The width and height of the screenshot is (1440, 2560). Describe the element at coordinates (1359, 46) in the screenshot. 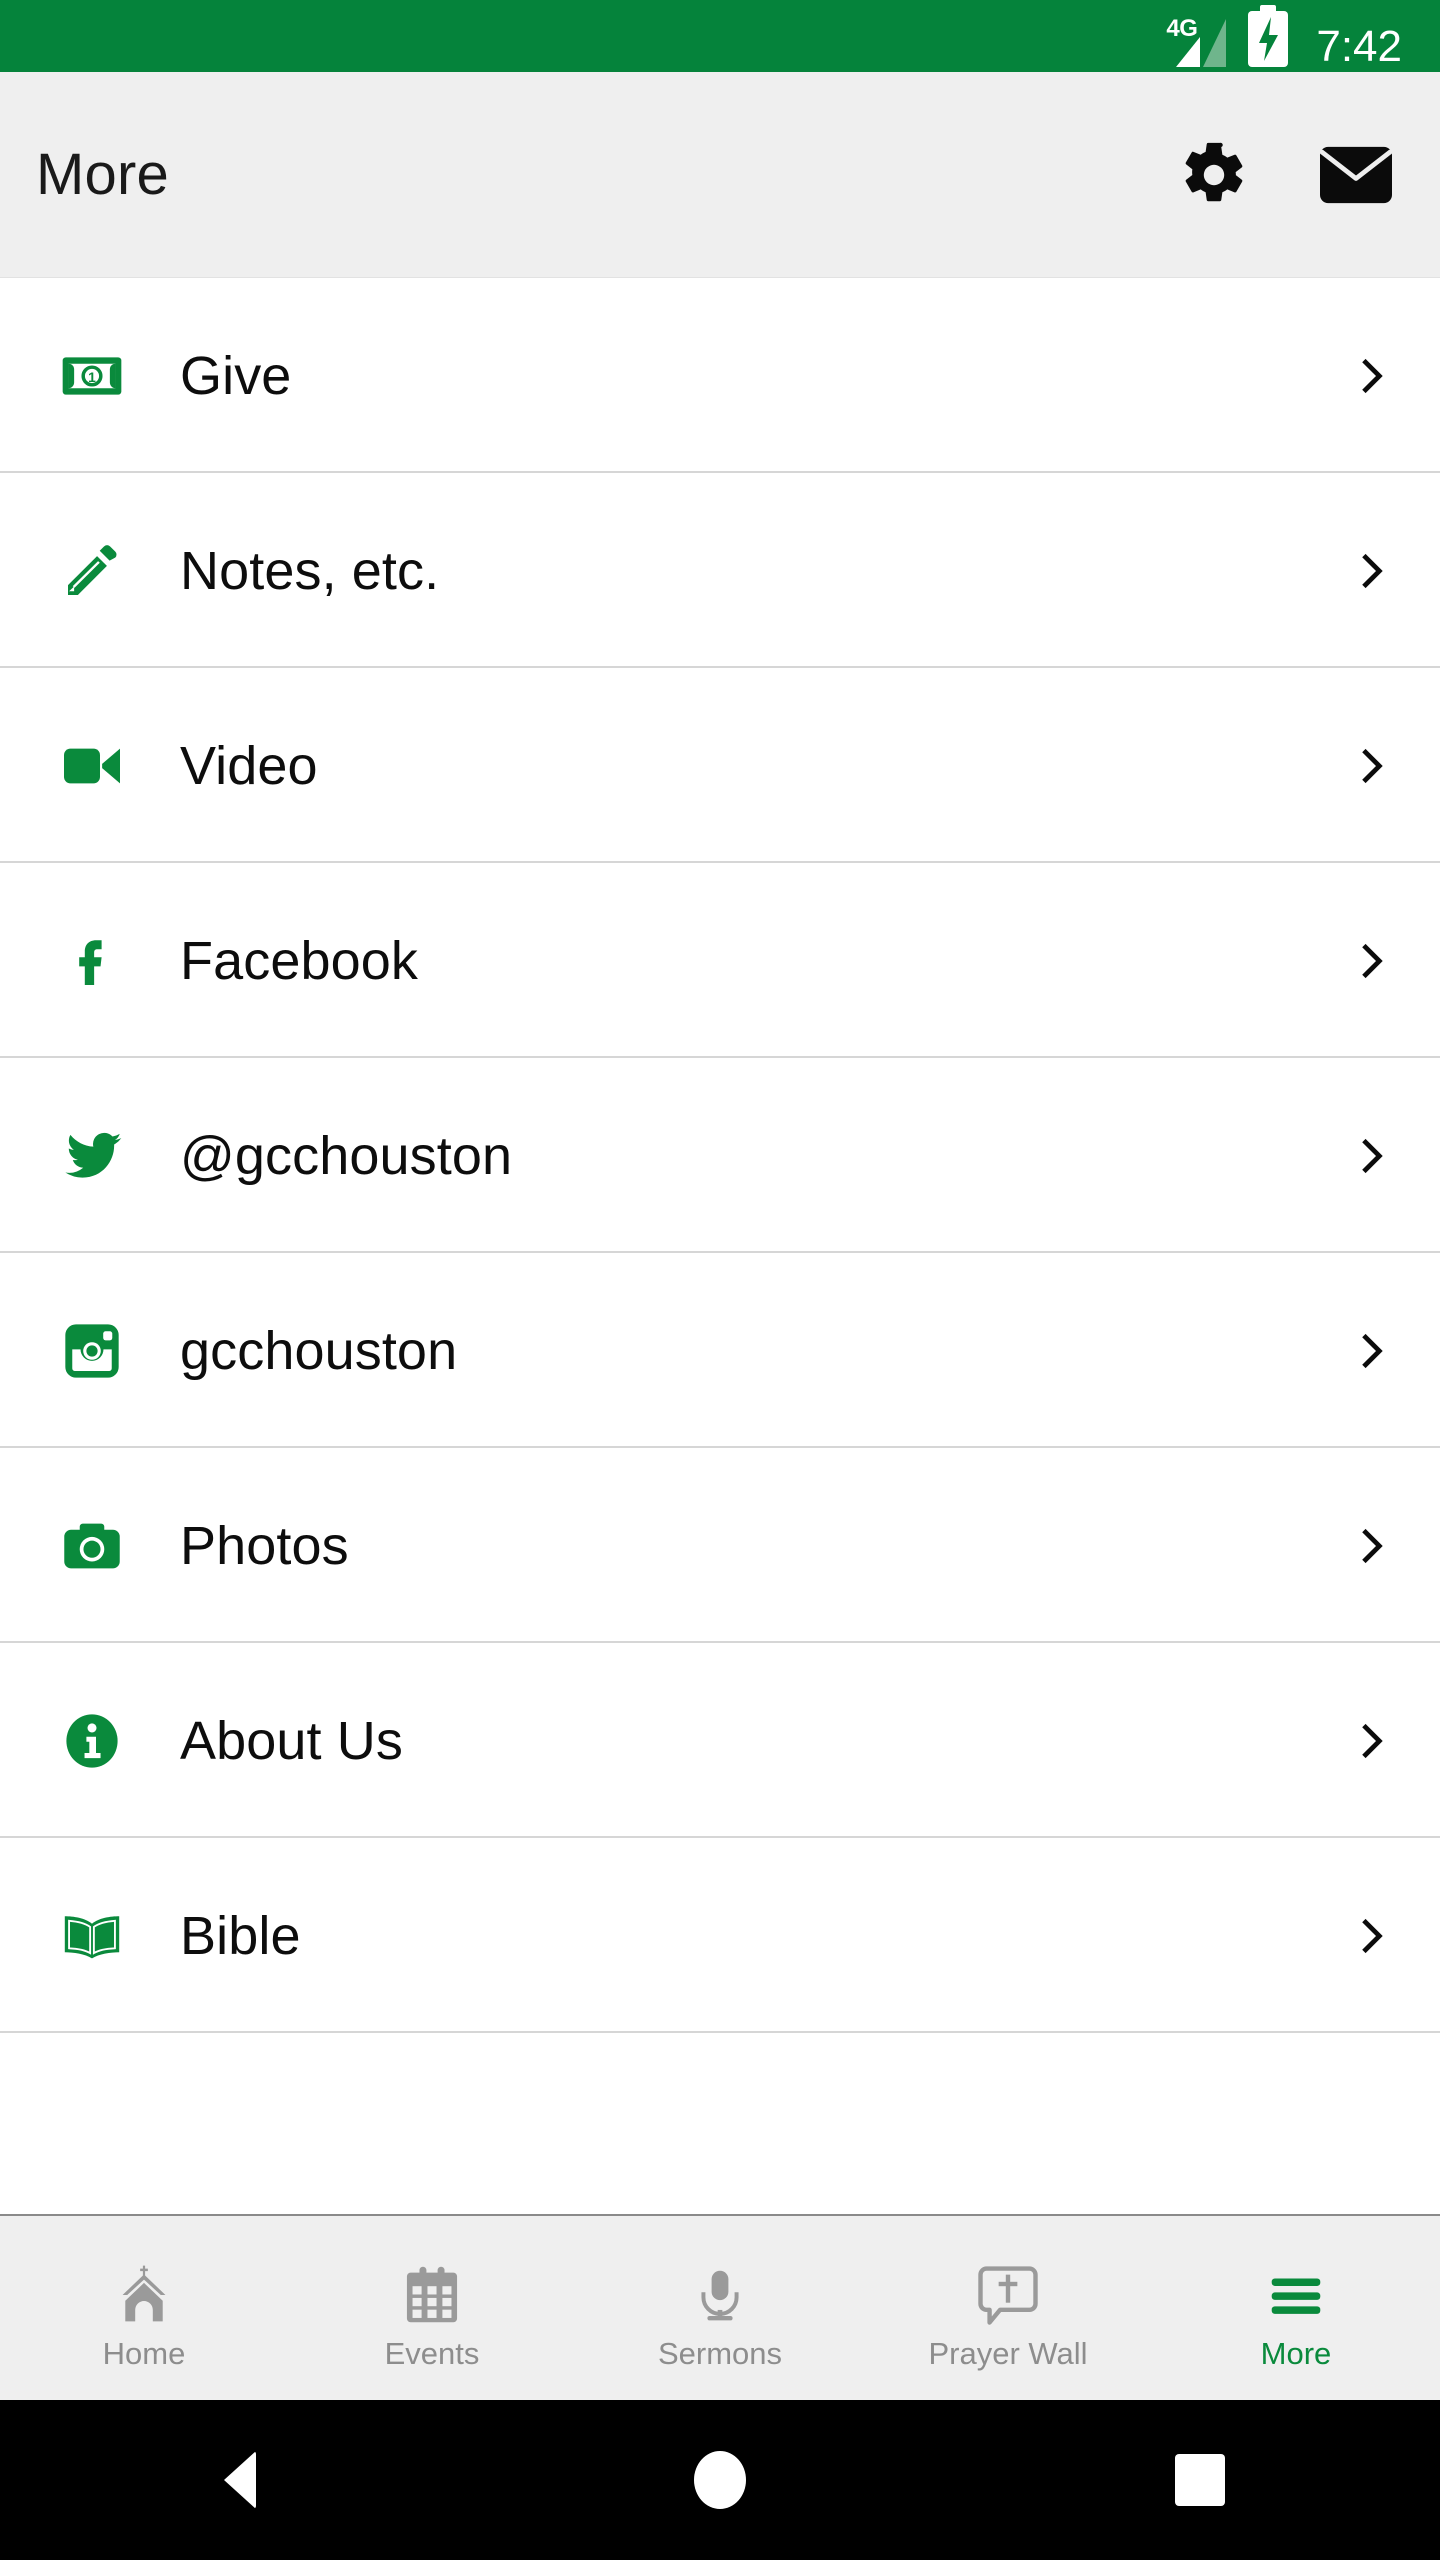

I see `status-bar-clock: 7:42` at that location.